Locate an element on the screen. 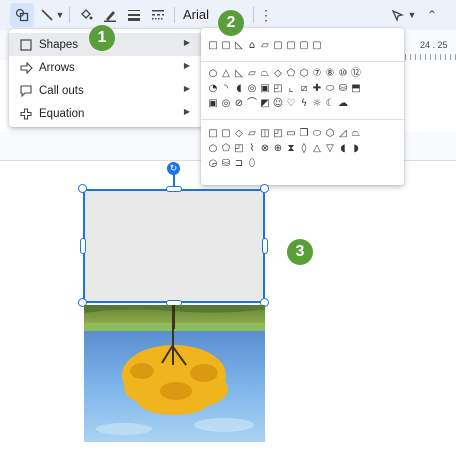  shape-right-triangle-icon: ◺ is located at coordinates (239, 74).